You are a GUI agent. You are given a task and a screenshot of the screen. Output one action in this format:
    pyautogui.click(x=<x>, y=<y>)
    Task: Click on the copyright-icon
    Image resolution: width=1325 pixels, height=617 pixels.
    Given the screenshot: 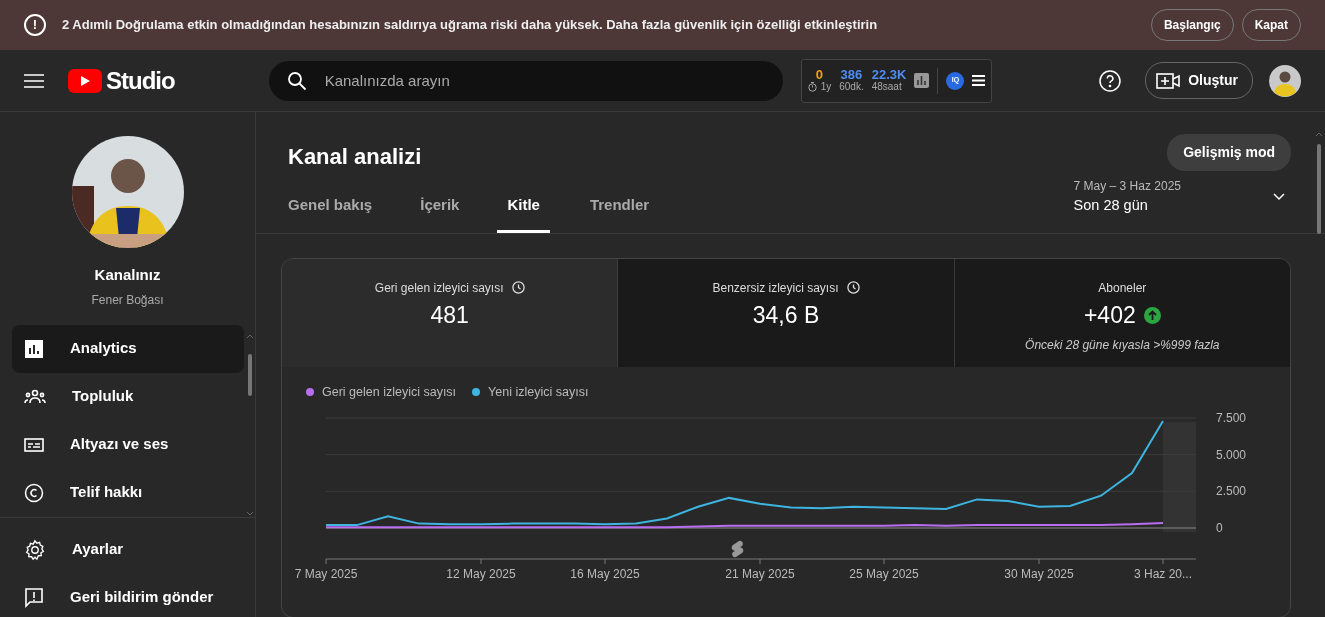 What is the action you would take?
    pyautogui.click(x=34, y=492)
    